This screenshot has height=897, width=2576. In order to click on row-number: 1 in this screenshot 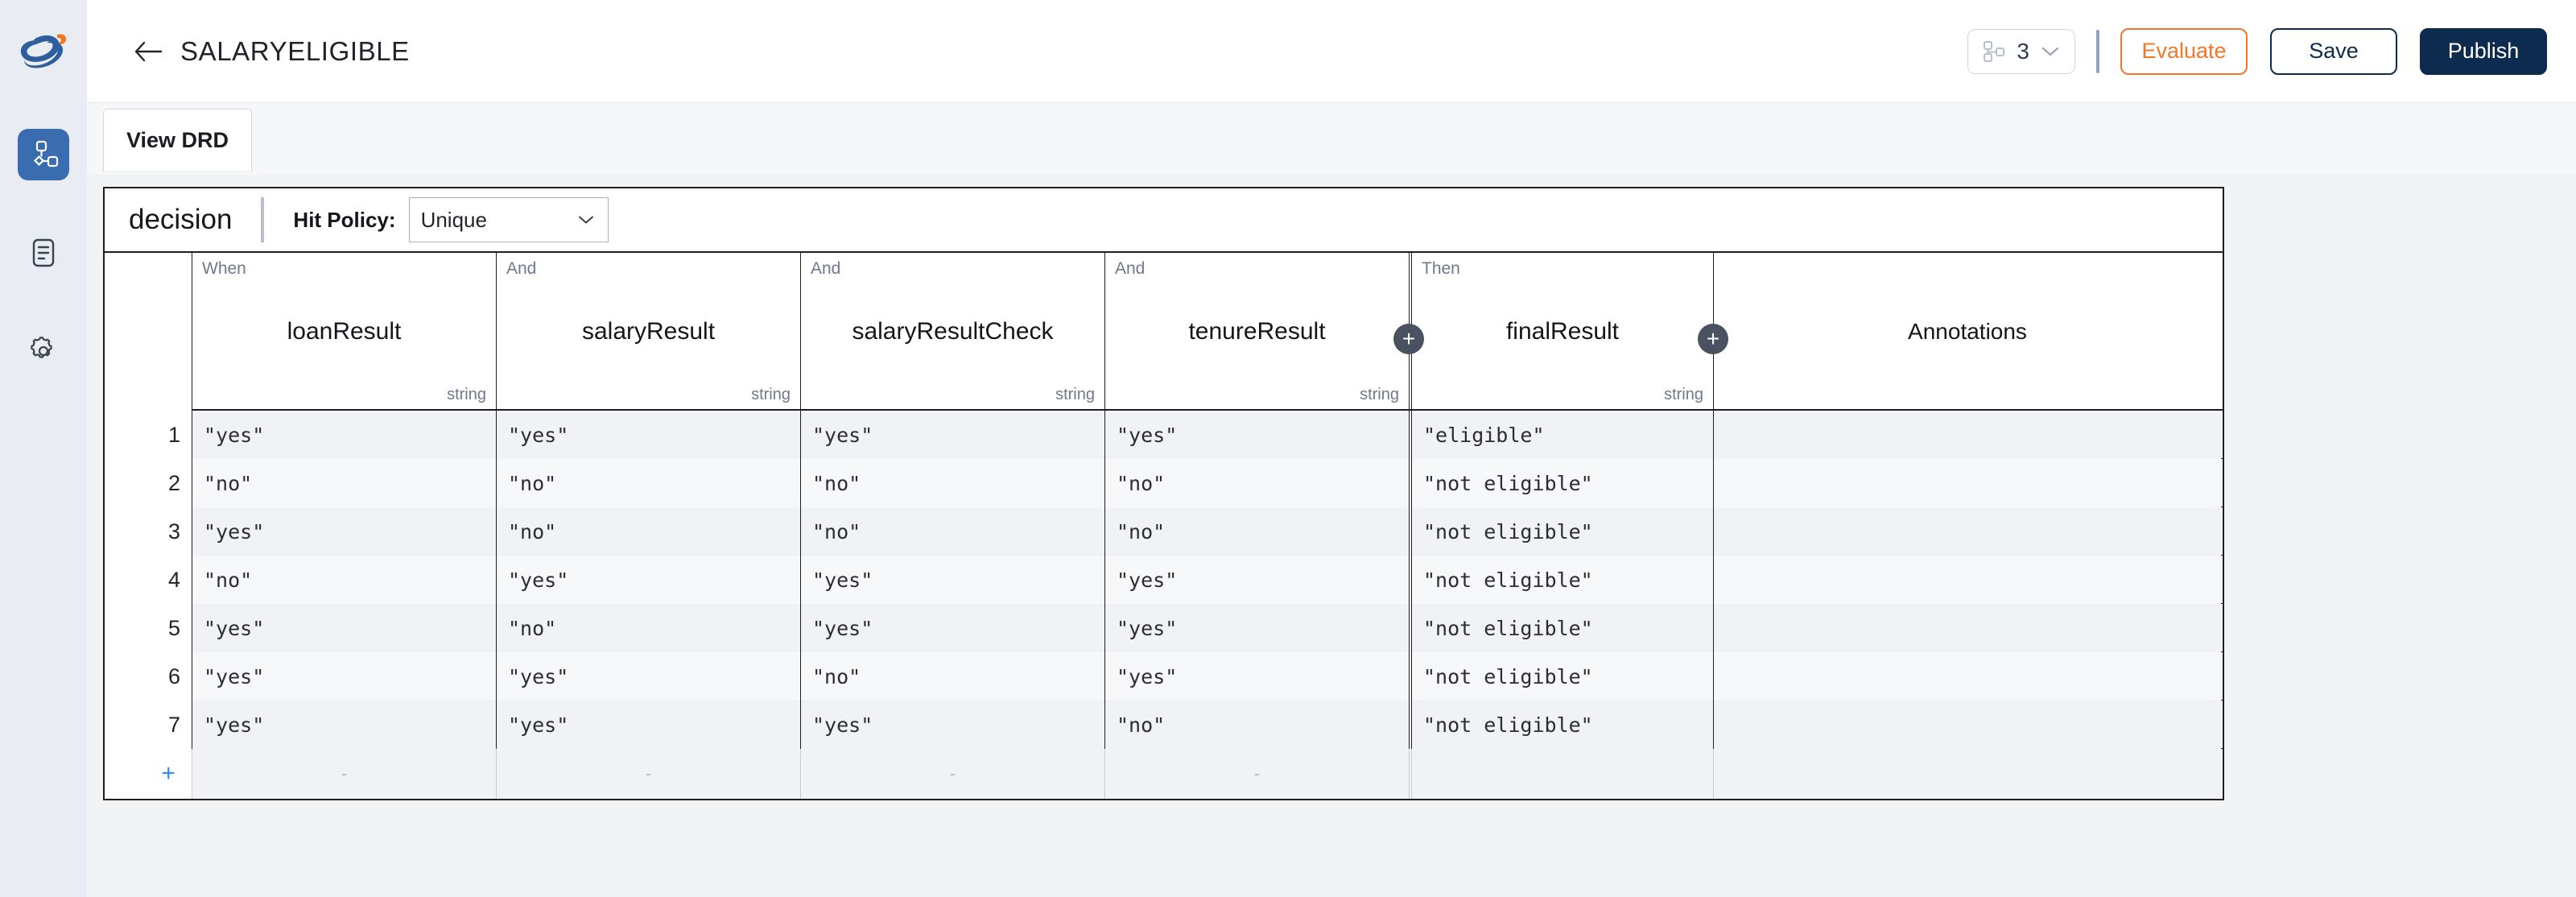, I will do `click(148, 435)`.